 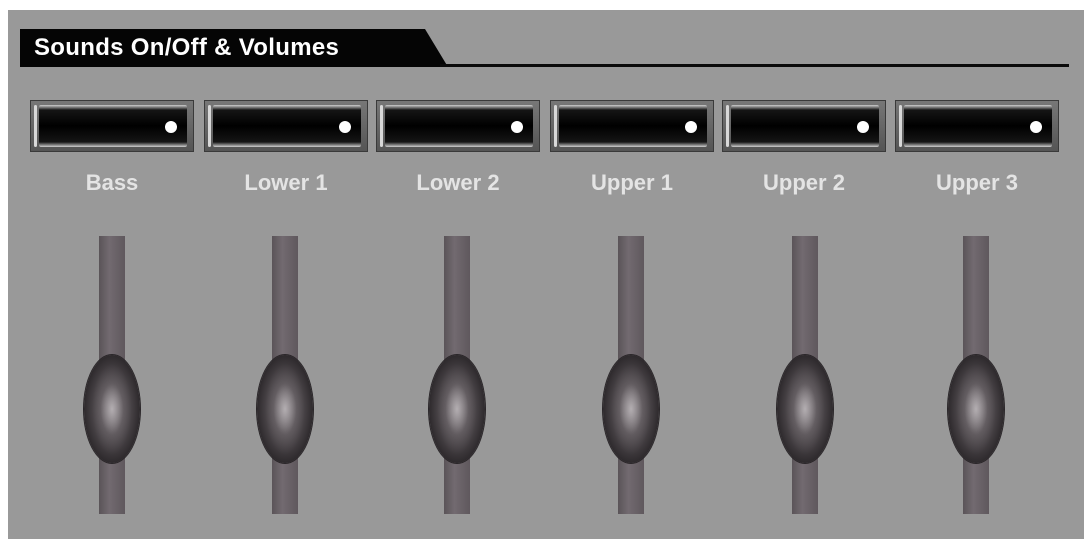 What do you see at coordinates (458, 182) in the screenshot?
I see `channel-label-lower-2: Lower 2` at bounding box center [458, 182].